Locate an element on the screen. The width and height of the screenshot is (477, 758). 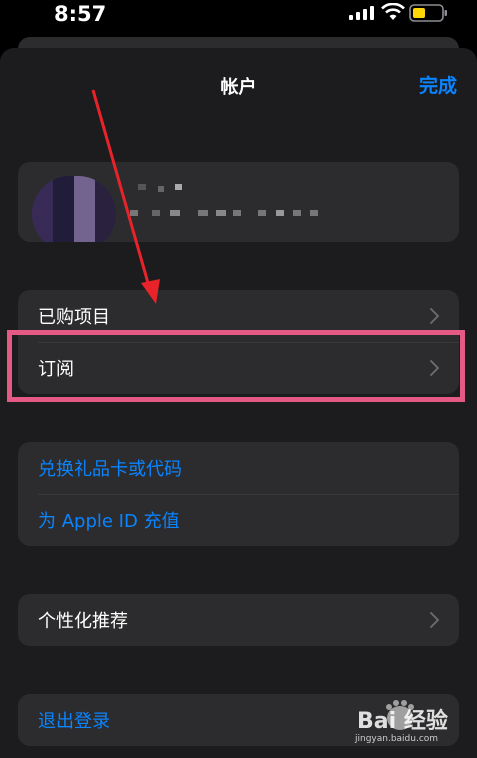
purchased-row: 已购项目 is located at coordinates (238, 316).